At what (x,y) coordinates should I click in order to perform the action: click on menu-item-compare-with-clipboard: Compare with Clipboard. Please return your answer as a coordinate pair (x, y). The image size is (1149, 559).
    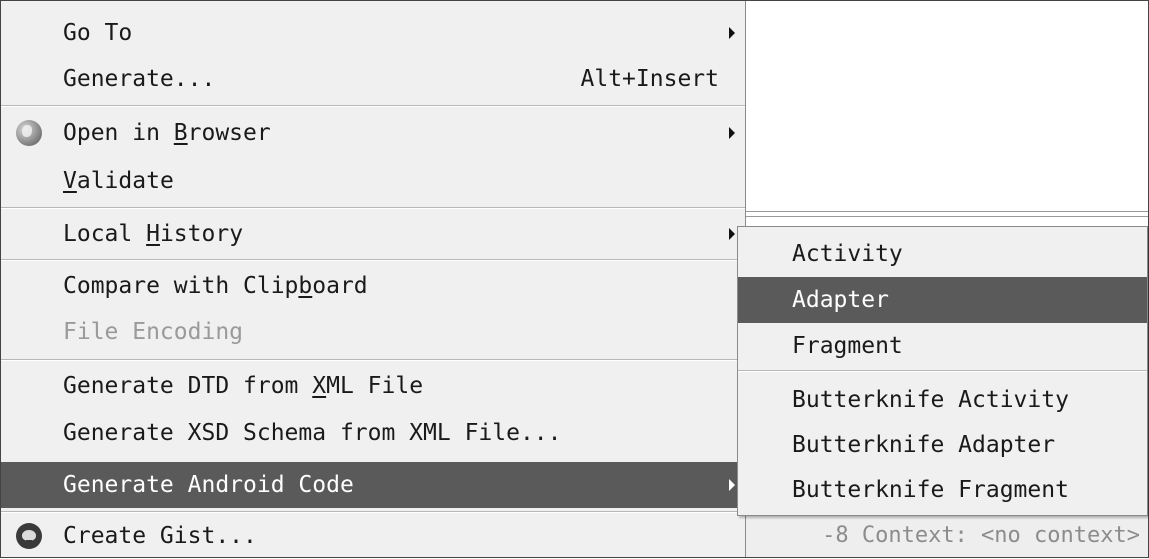
    Looking at the image, I should click on (373, 286).